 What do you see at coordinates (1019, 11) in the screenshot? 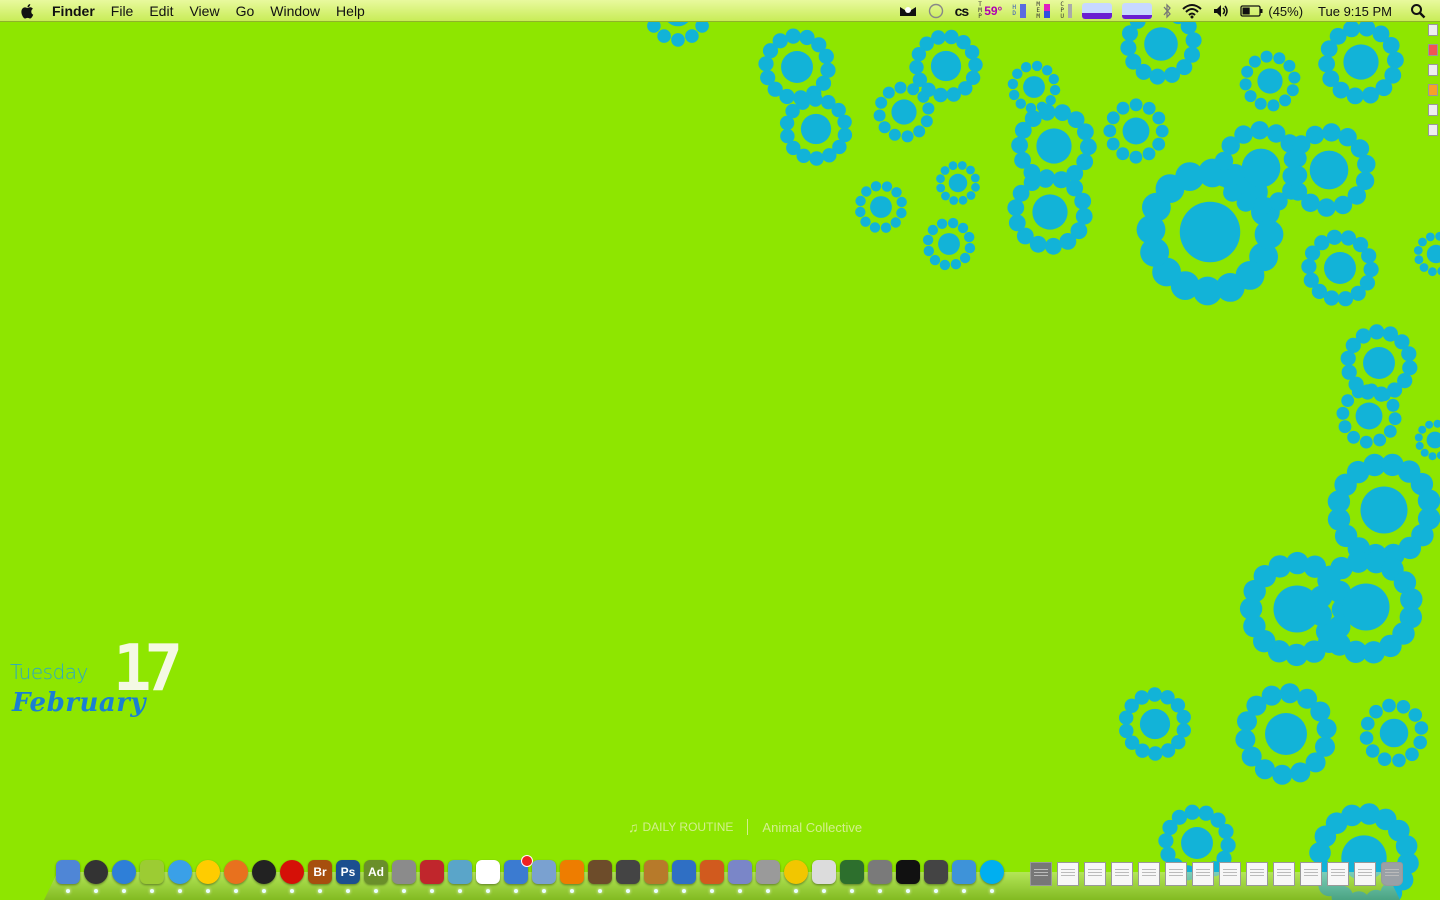
I see `disk-meter: HD` at bounding box center [1019, 11].